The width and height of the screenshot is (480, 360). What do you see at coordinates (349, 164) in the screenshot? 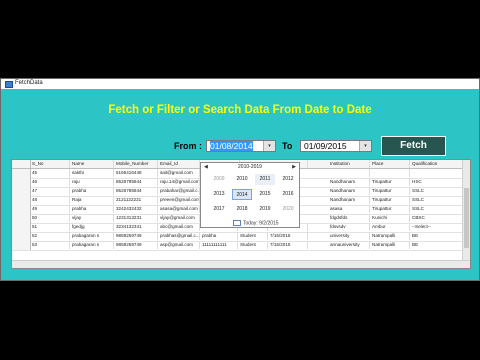
I see `column-header: Institution` at bounding box center [349, 164].